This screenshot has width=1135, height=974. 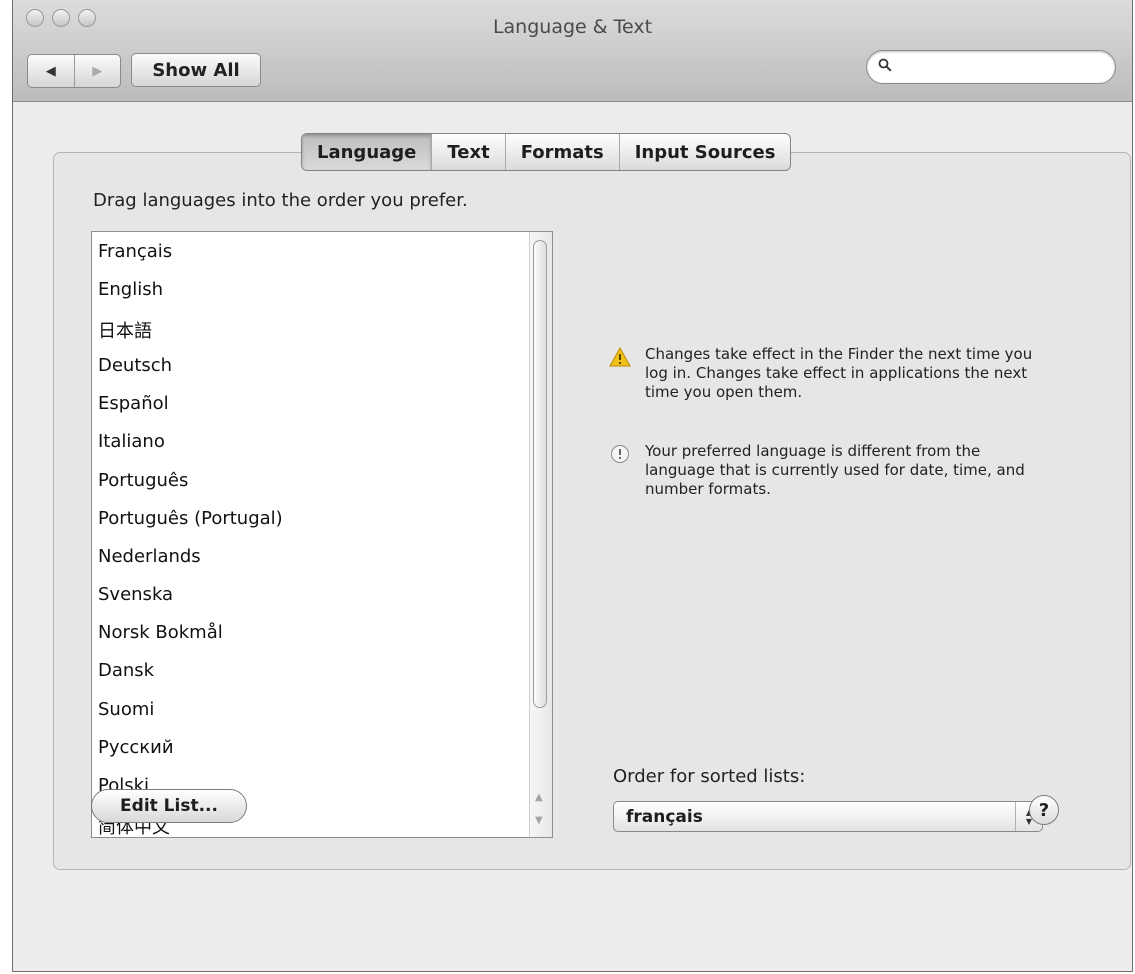 What do you see at coordinates (539, 798) in the screenshot?
I see `scroll-up-arrow-icon: ▲` at bounding box center [539, 798].